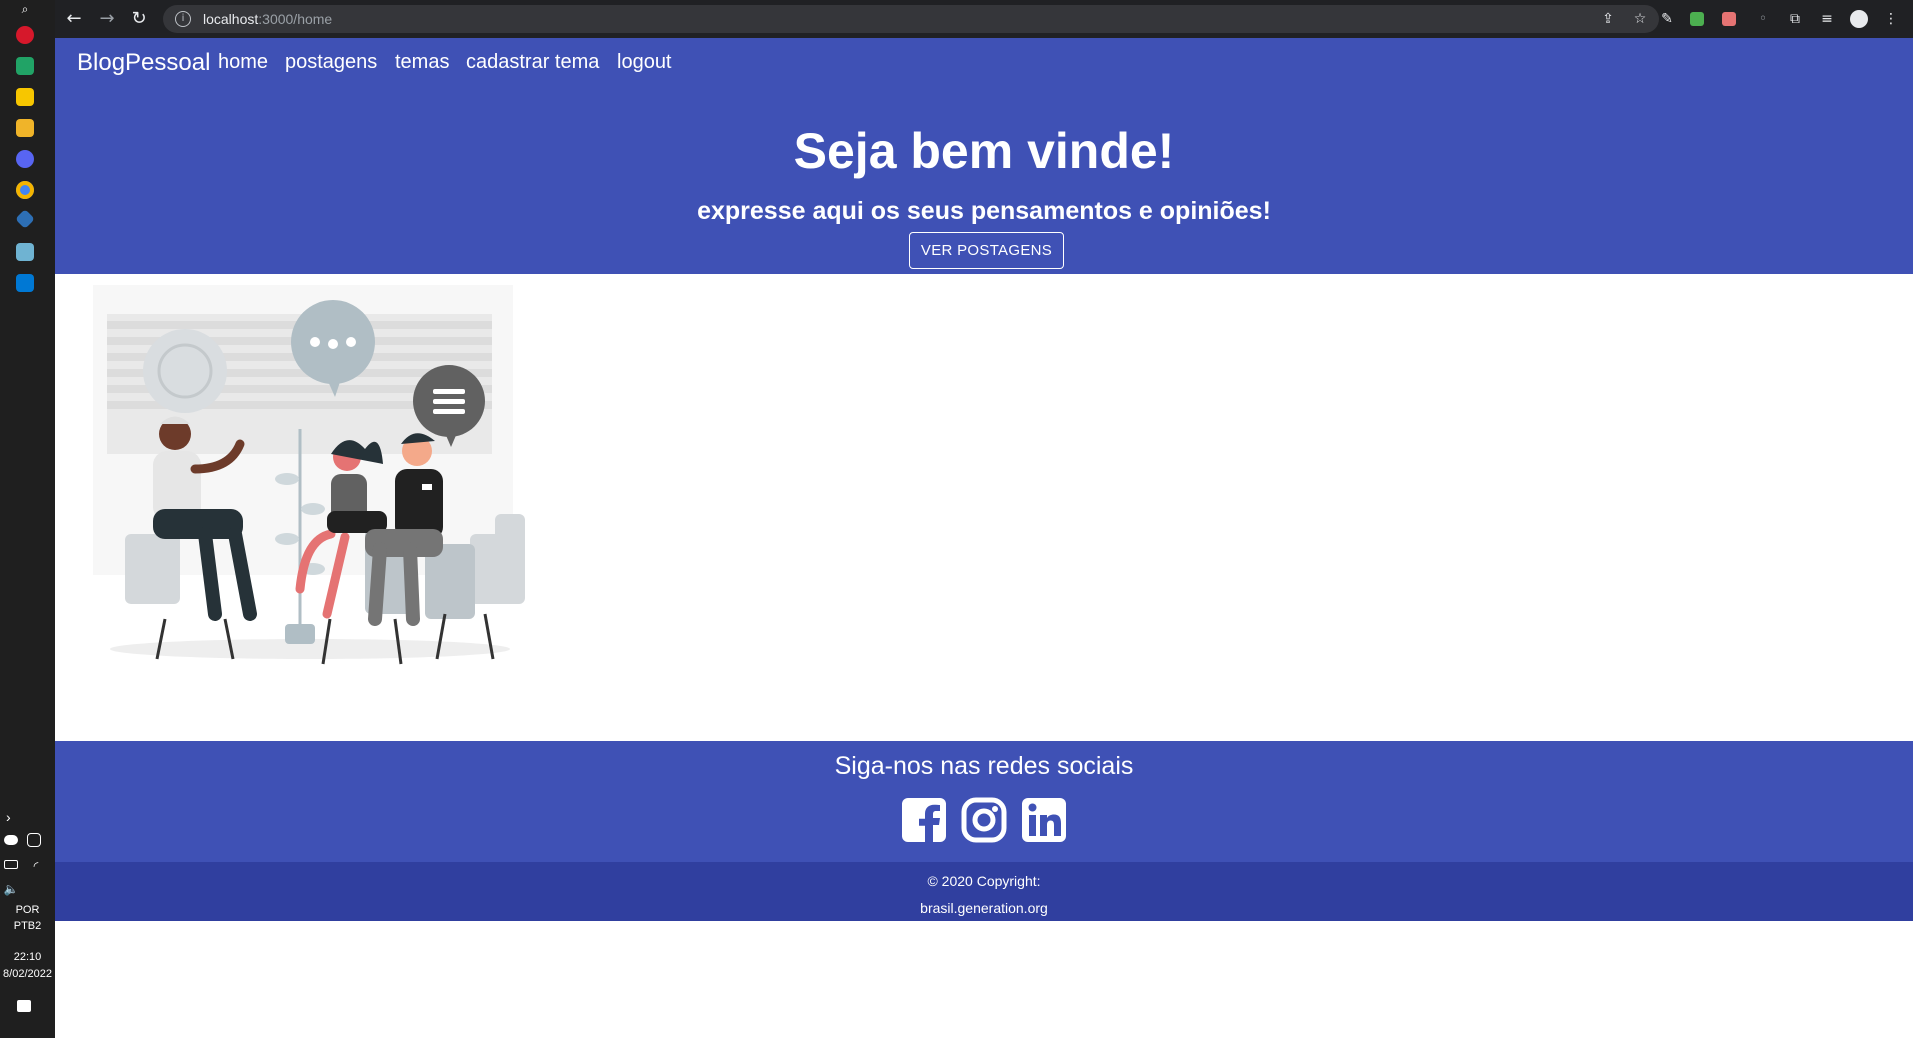 This screenshot has width=1913, height=1038. I want to click on file-explorer-icon, so click(25, 128).